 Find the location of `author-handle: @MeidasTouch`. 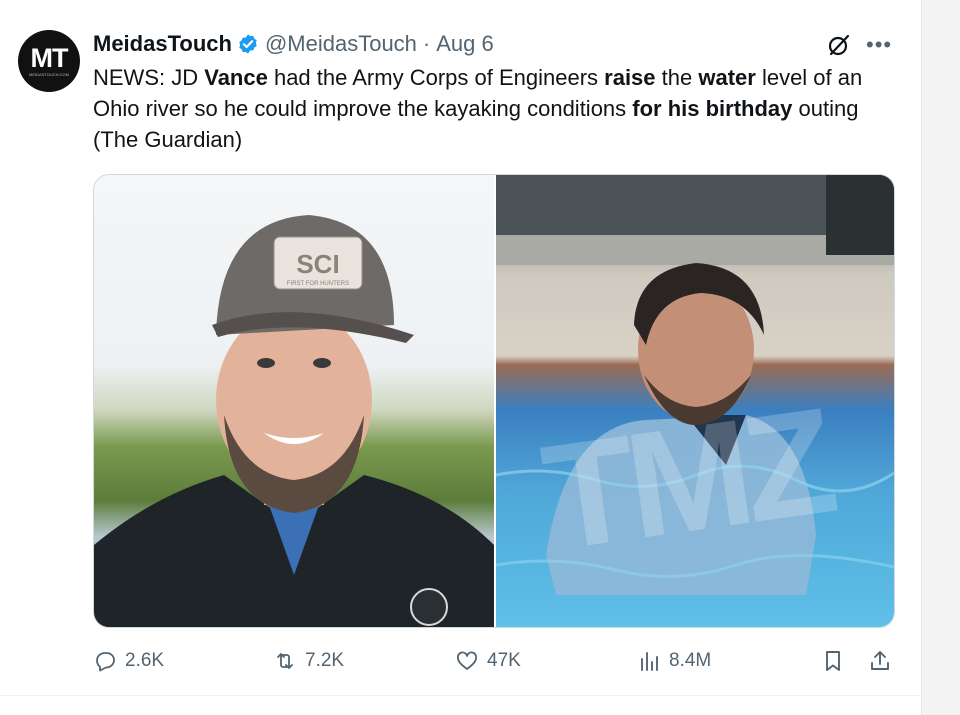

author-handle: @MeidasTouch is located at coordinates (341, 44).